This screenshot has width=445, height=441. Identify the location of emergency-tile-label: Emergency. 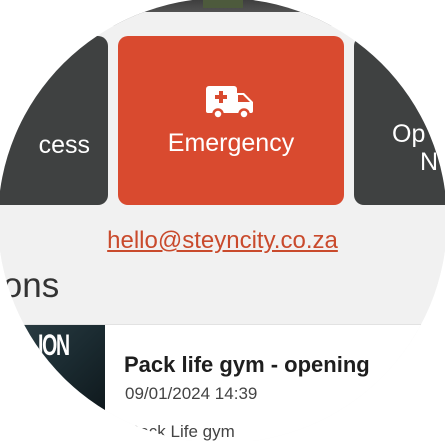
(231, 143).